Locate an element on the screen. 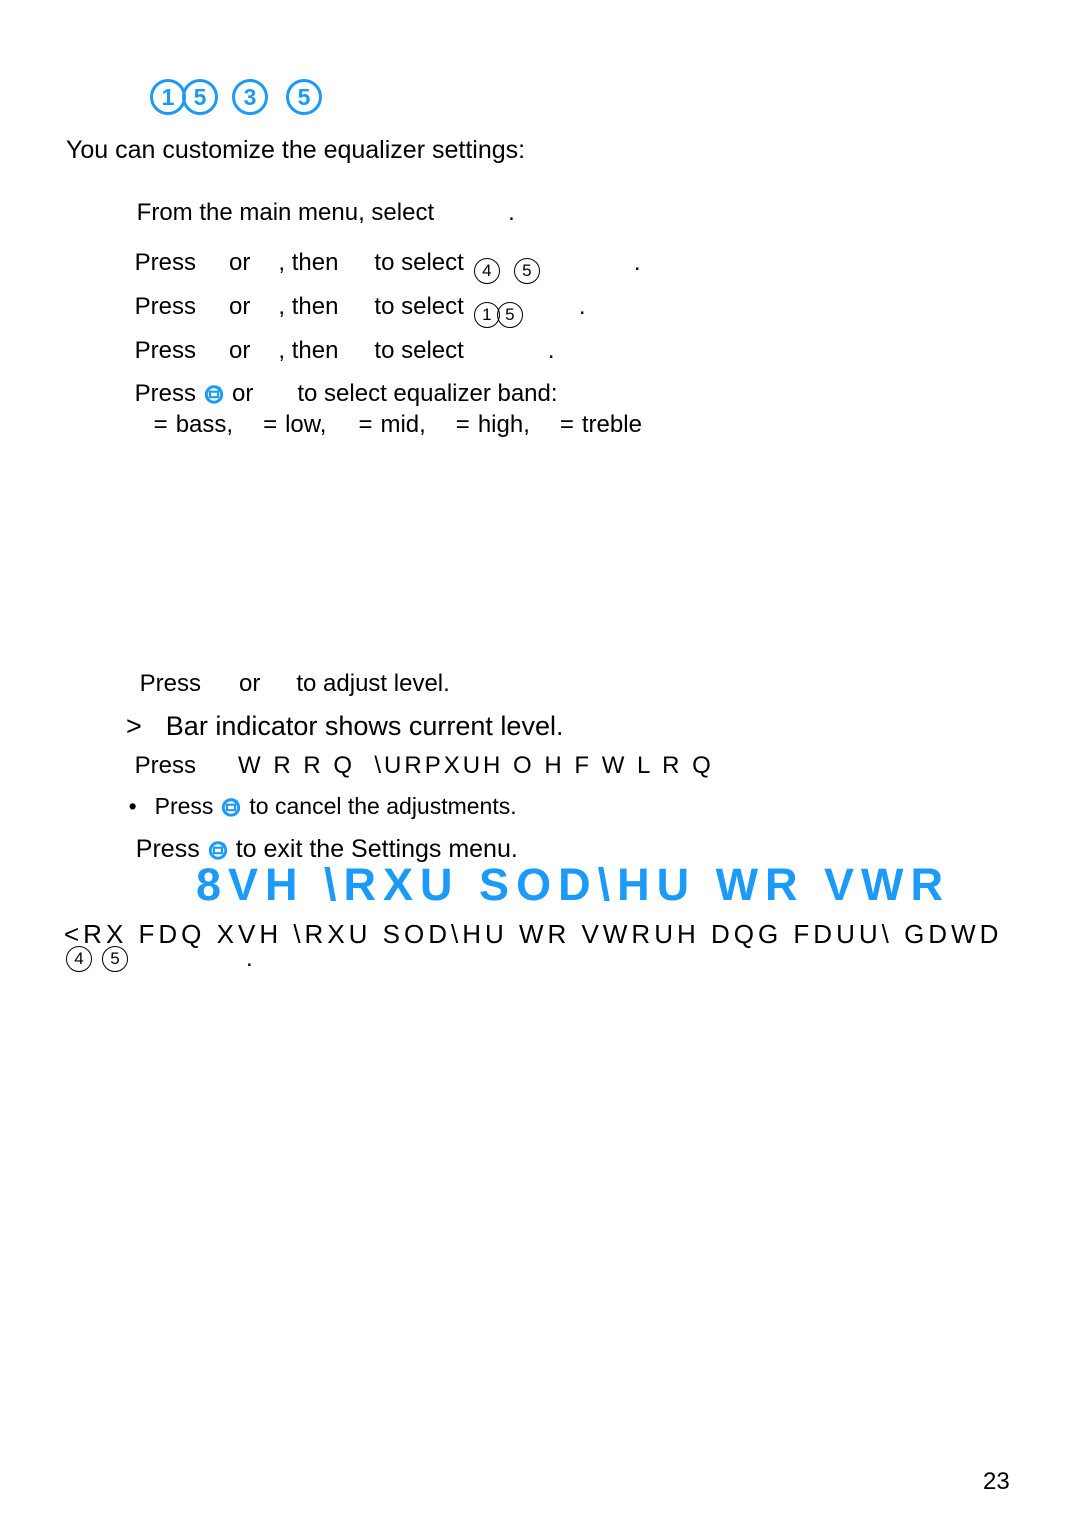  return-key-icon is located at coordinates (218, 850).